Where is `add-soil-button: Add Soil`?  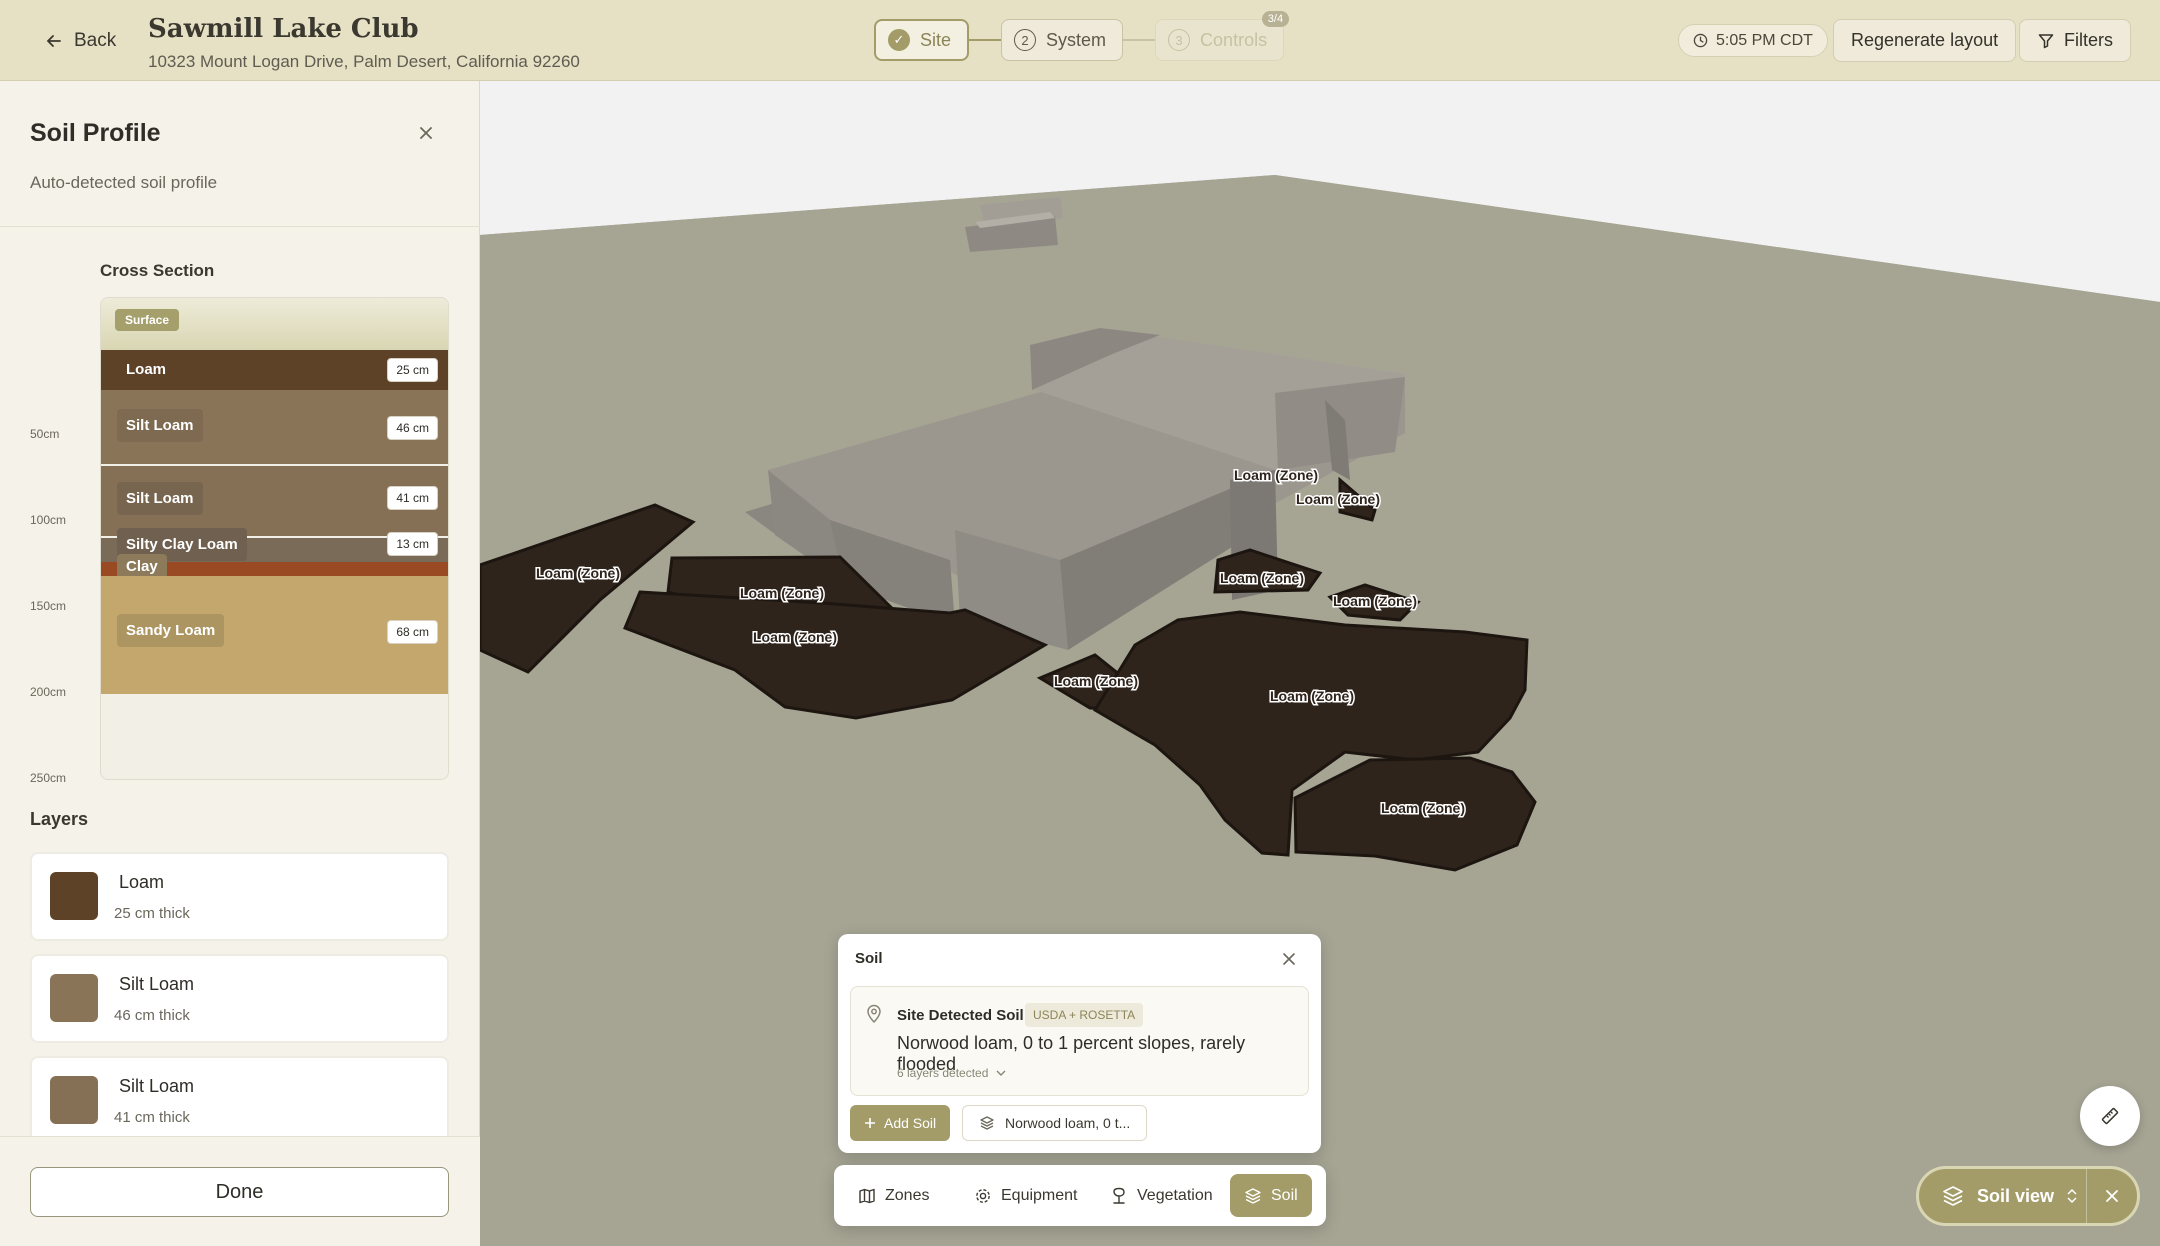 add-soil-button: Add Soil is located at coordinates (900, 1123).